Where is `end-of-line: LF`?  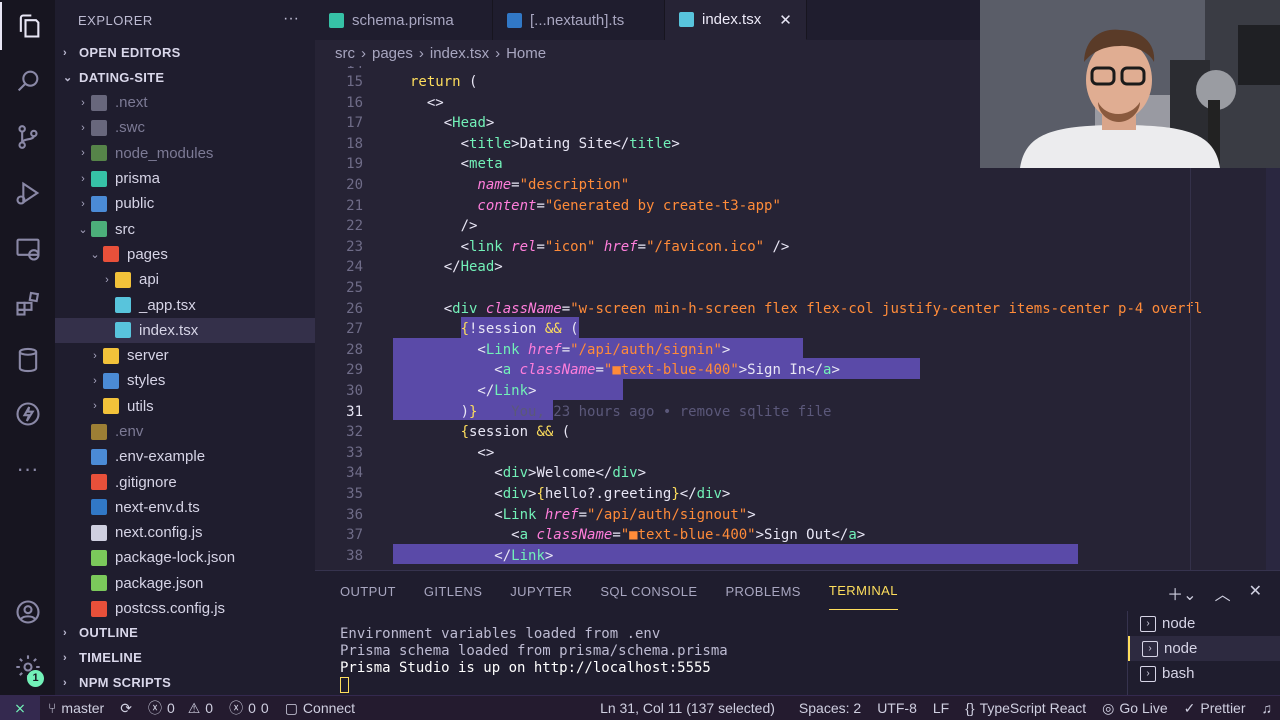
end-of-line: LF is located at coordinates (941, 708).